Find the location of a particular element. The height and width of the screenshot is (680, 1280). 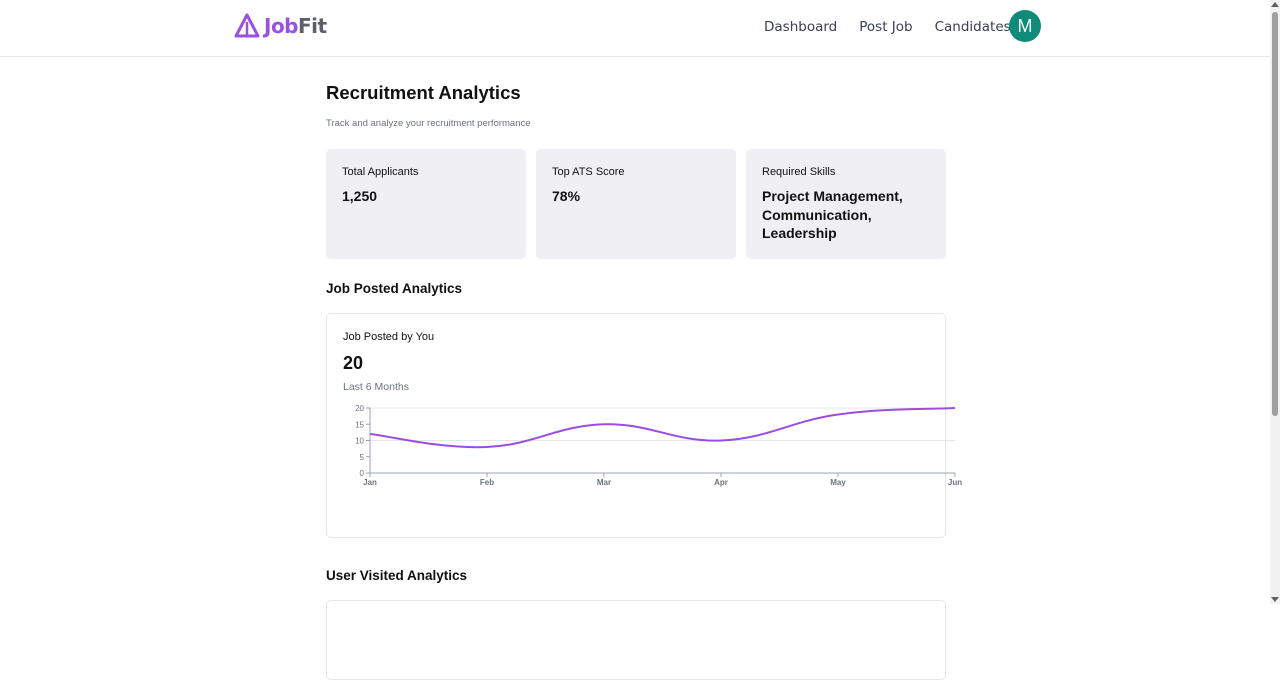

avatar: M is located at coordinates (1025, 26).